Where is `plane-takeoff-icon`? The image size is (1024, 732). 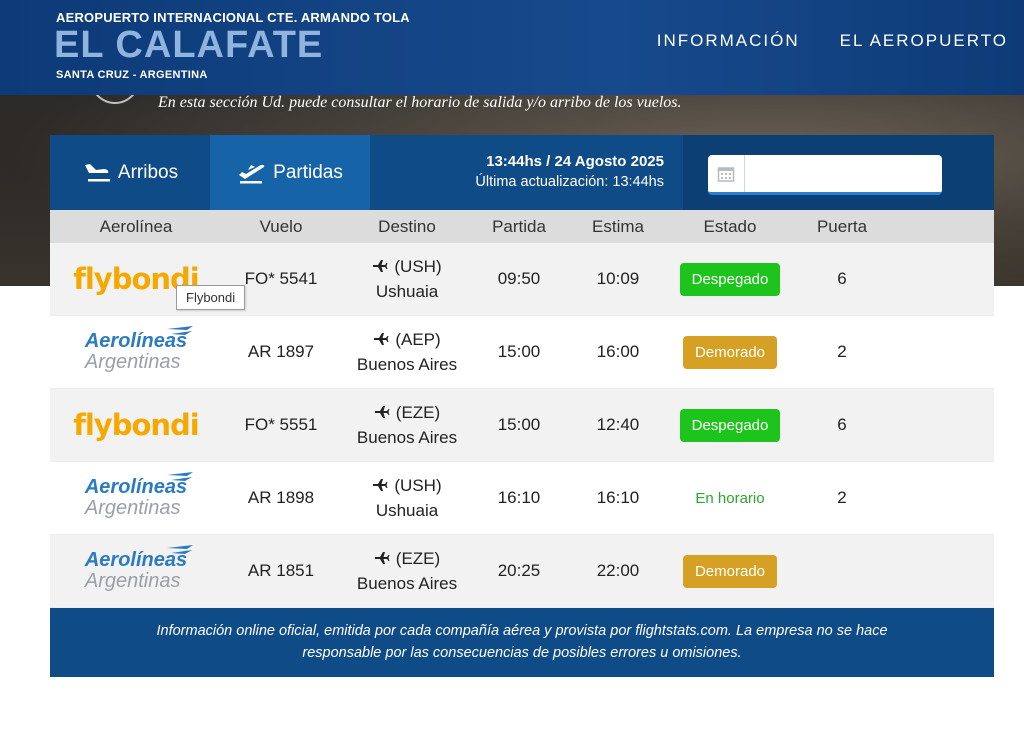
plane-takeoff-icon is located at coordinates (252, 173).